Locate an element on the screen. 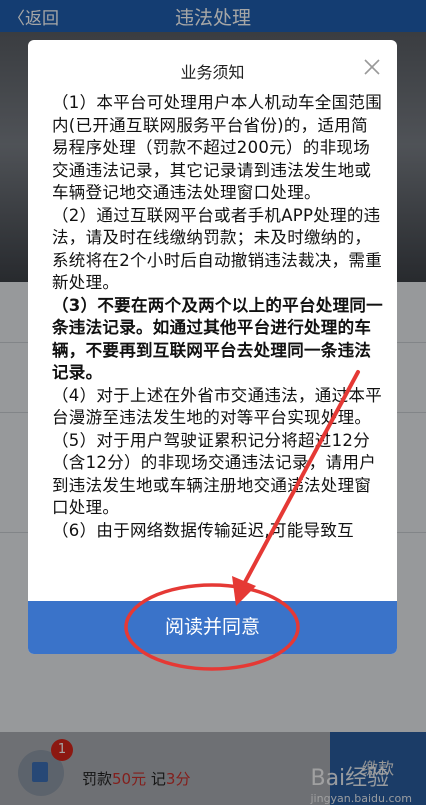 This screenshot has height=805, width=426. notice-paragraph-6: （6）由于网络数据传输延迟,可能导致互 is located at coordinates (203, 530).